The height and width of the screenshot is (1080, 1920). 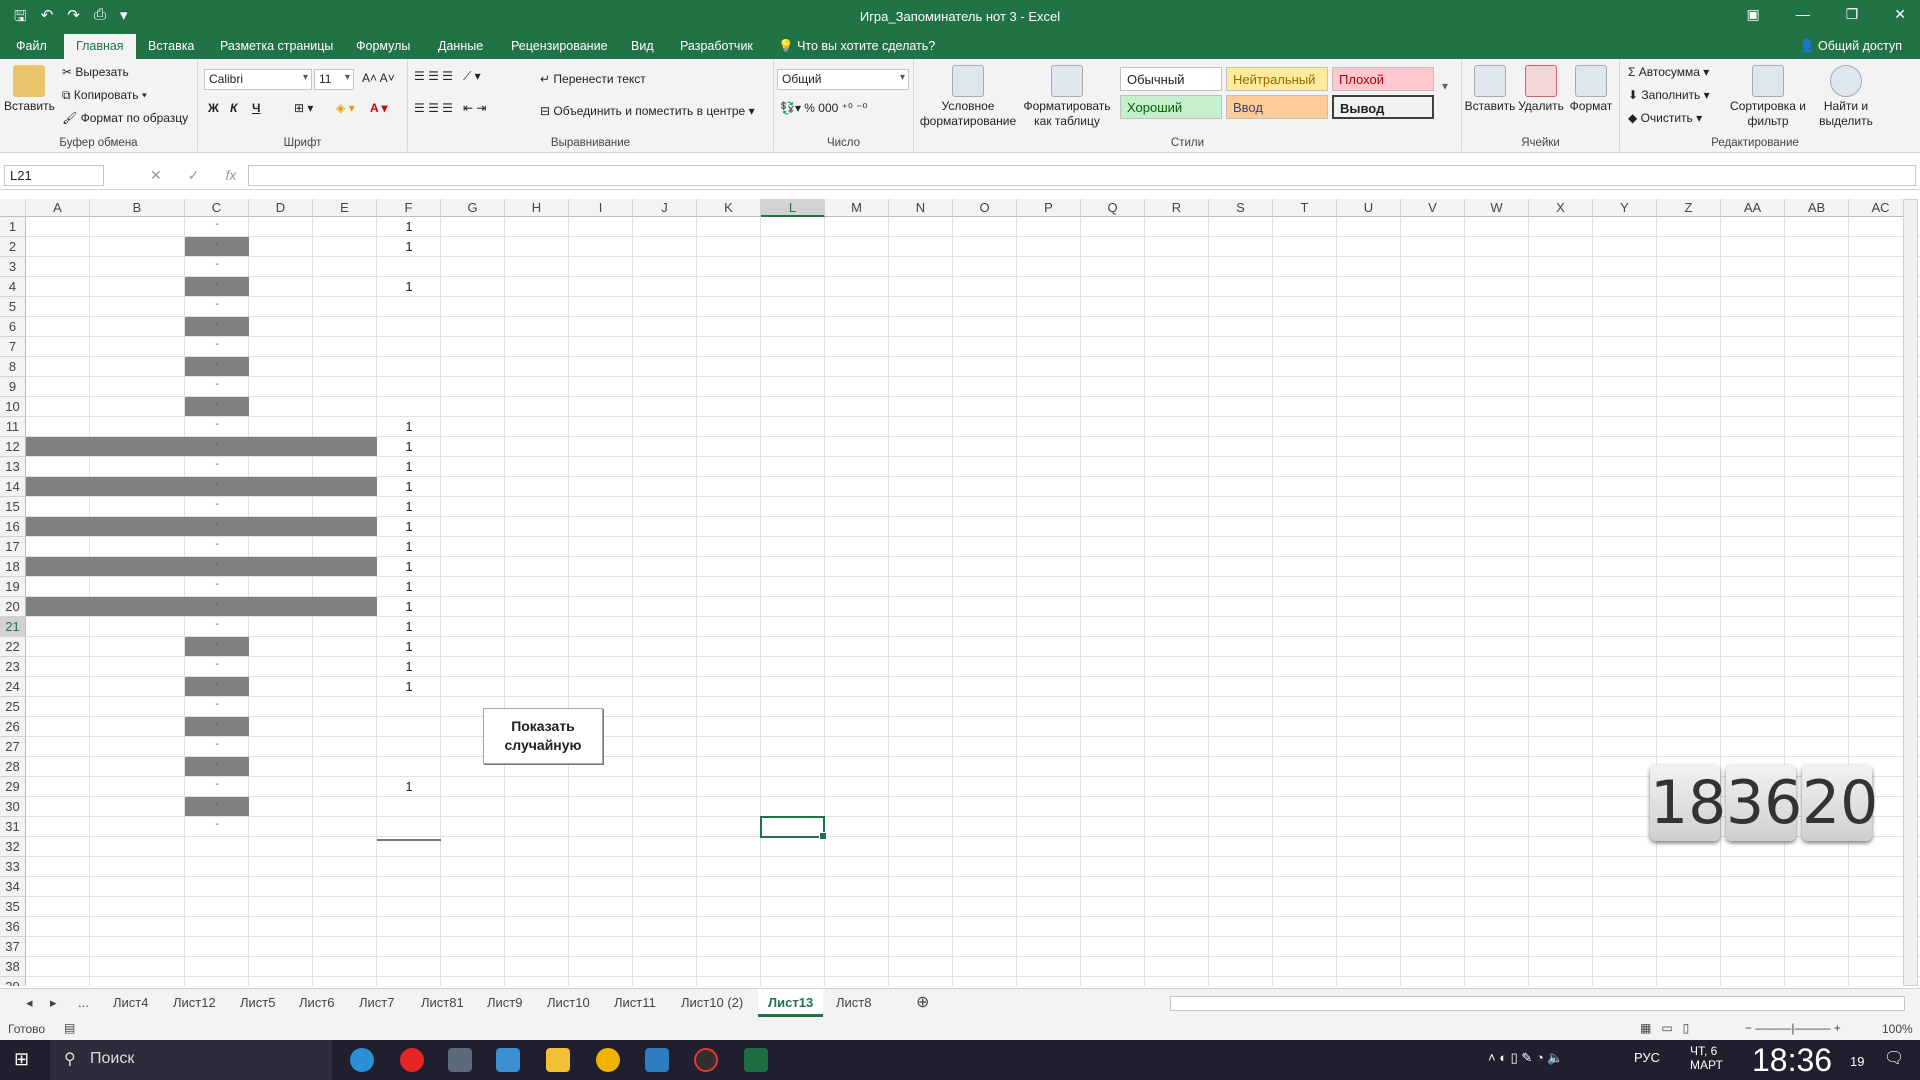 What do you see at coordinates (13, 627) in the screenshot?
I see `row-header-21: 21` at bounding box center [13, 627].